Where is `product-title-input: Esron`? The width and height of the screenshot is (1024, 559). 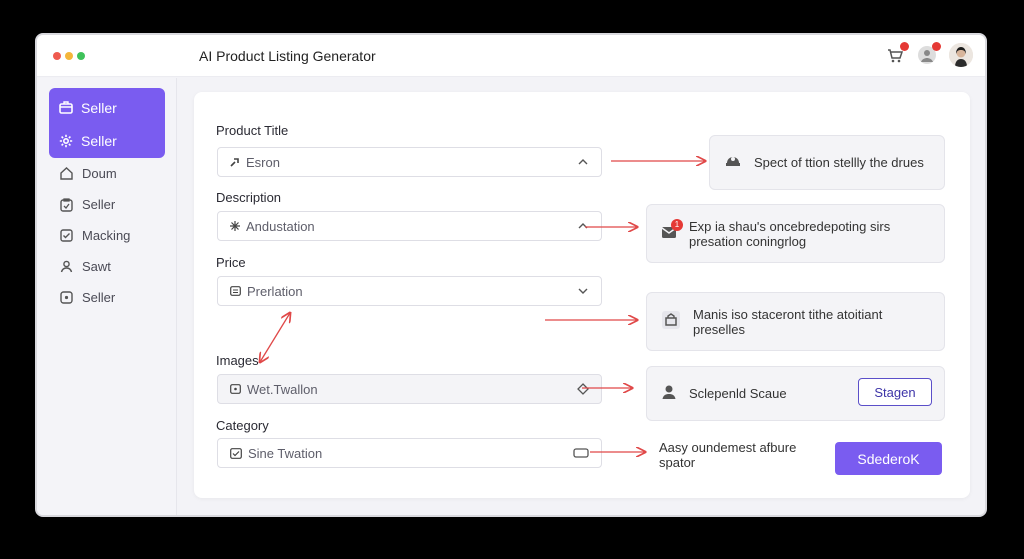
product-title-input: Esron is located at coordinates (409, 162).